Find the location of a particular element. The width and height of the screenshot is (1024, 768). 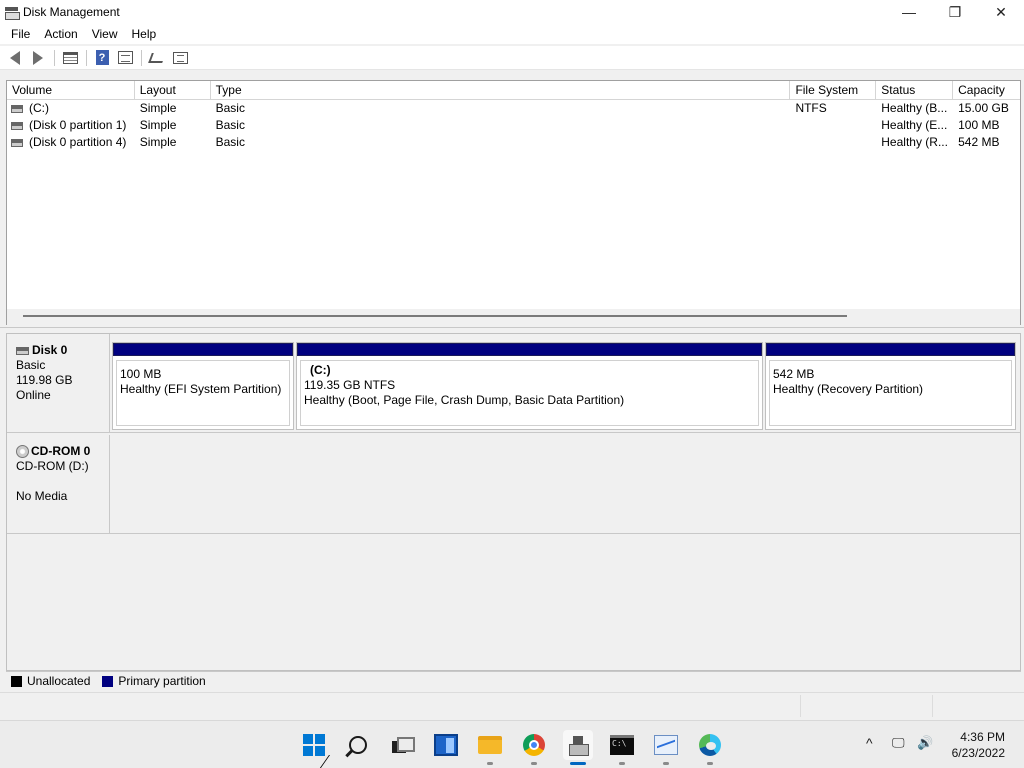

horizontal-scrollbar is located at coordinates (513, 317).